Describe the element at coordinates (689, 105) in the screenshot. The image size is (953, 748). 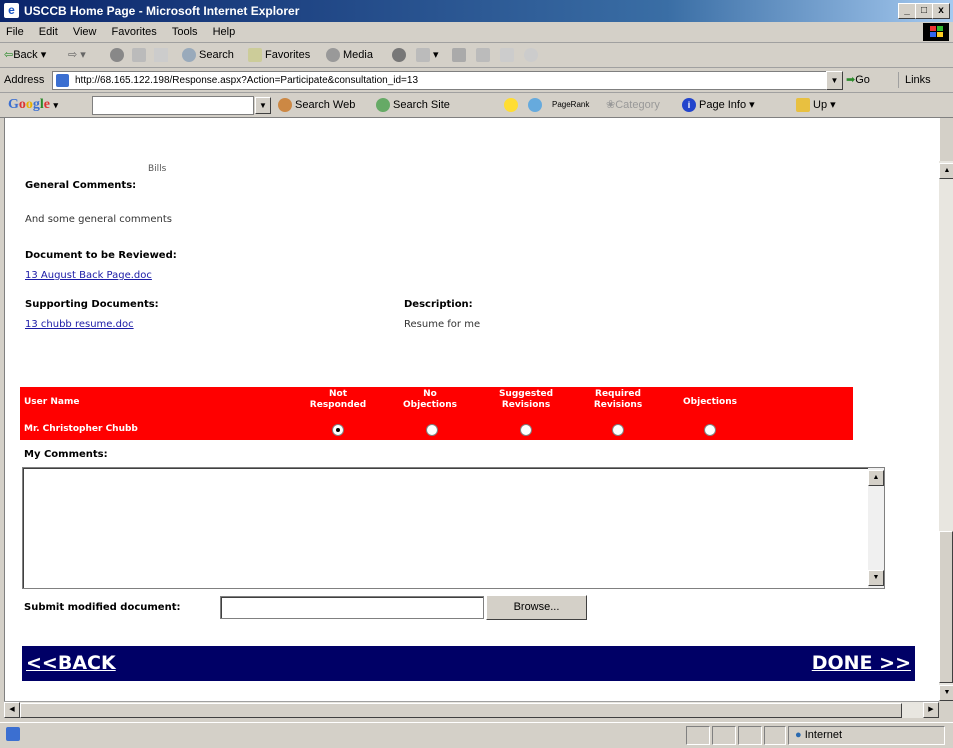
I see `info-icon: i` at that location.